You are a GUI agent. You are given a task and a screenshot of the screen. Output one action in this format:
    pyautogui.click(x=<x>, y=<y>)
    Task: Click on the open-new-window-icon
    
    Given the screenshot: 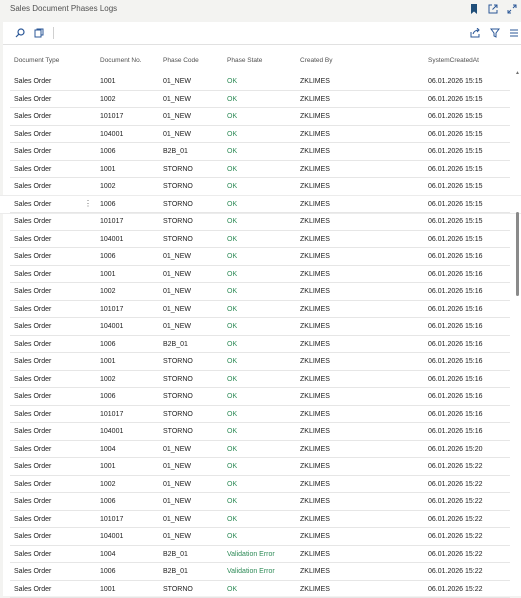 What is the action you would take?
    pyautogui.click(x=492, y=8)
    